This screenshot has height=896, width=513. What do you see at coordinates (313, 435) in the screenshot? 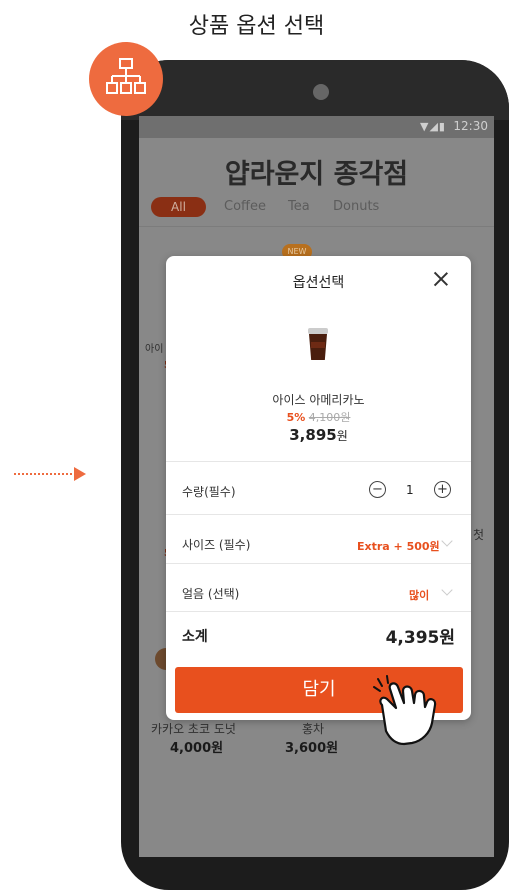
I see `sale-price: 3,895` at bounding box center [313, 435].